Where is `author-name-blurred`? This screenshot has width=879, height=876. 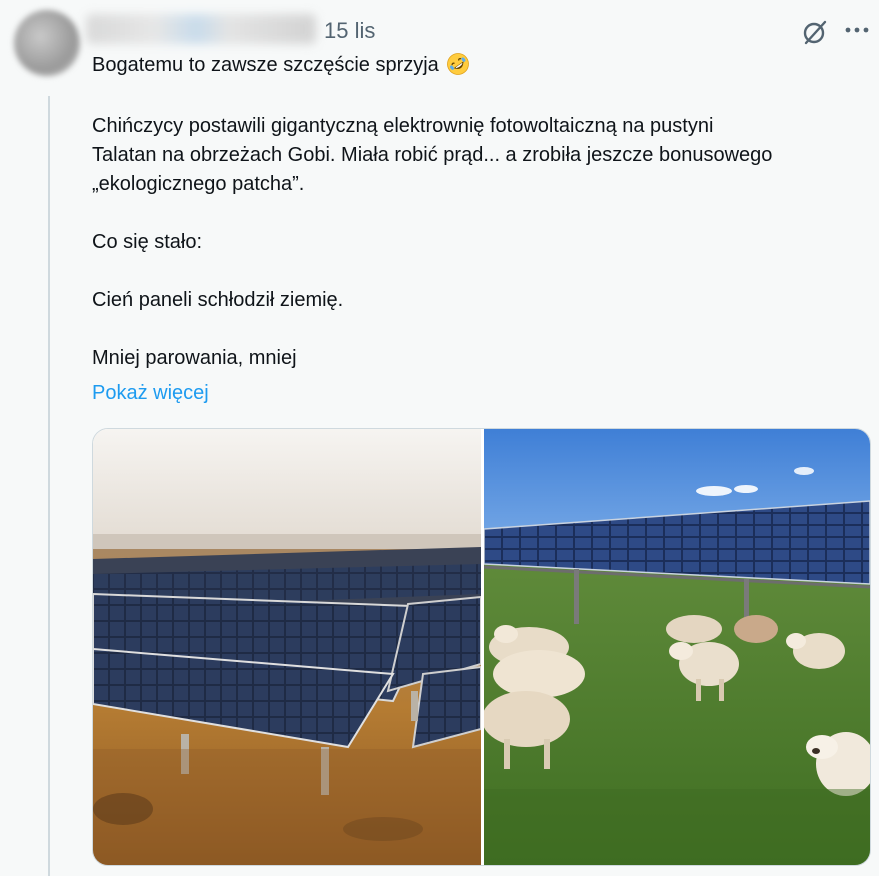
author-name-blurred is located at coordinates (201, 29).